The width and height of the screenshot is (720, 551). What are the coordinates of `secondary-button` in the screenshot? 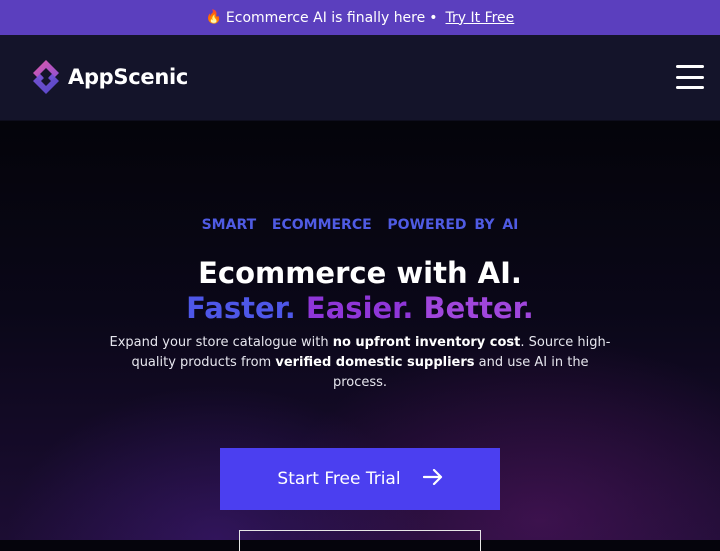 It's located at (360, 540).